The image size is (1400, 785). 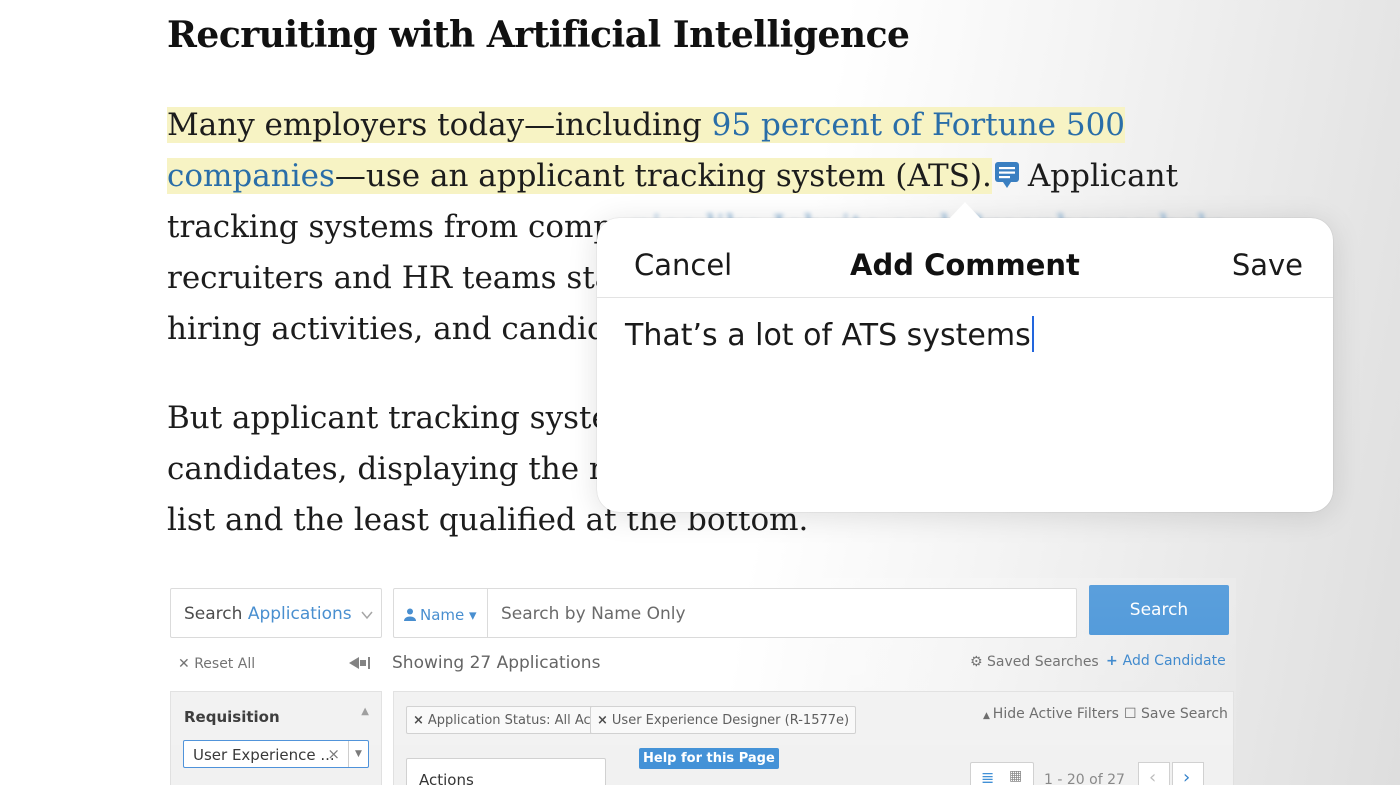 What do you see at coordinates (251, 176) in the screenshot?
I see `companies-link: companies` at bounding box center [251, 176].